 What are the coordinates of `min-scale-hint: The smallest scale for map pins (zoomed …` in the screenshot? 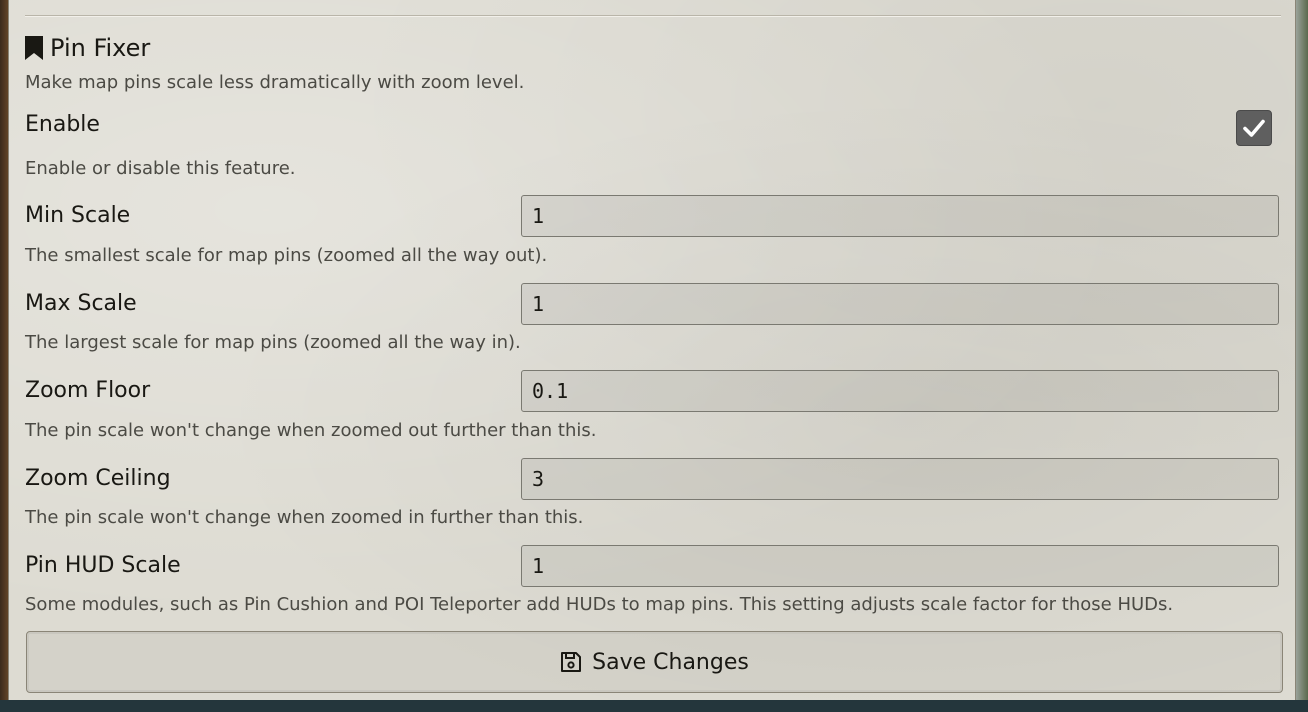 It's located at (286, 255).